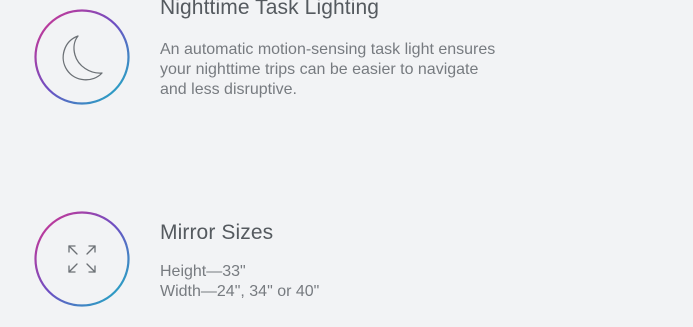 The image size is (693, 327). What do you see at coordinates (270, 9) in the screenshot?
I see `feature-title: Nighttime Task Lighting` at bounding box center [270, 9].